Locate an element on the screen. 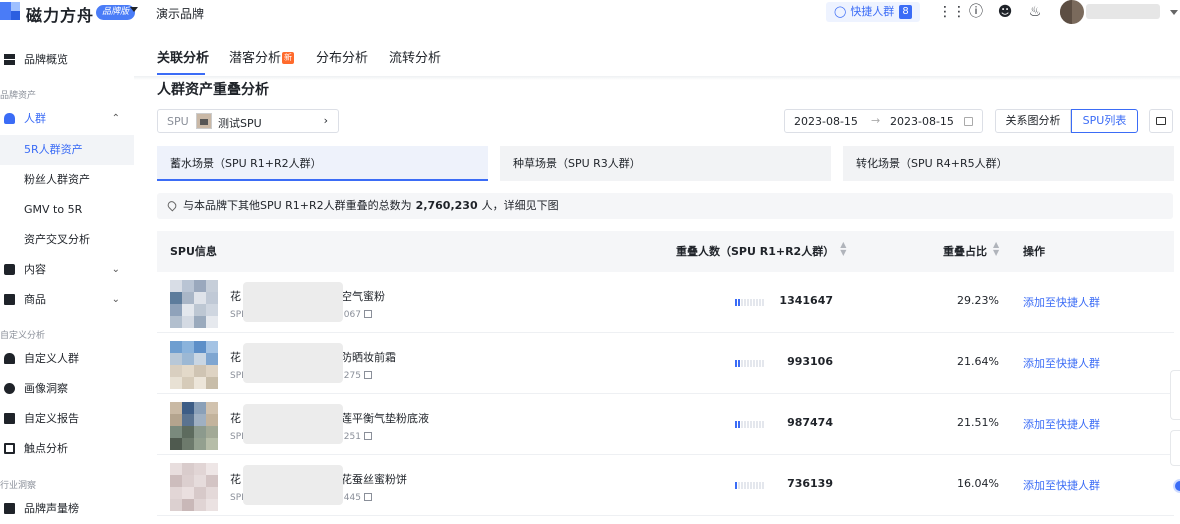 This screenshot has height=524, width=1180. avatar is located at coordinates (1072, 12).